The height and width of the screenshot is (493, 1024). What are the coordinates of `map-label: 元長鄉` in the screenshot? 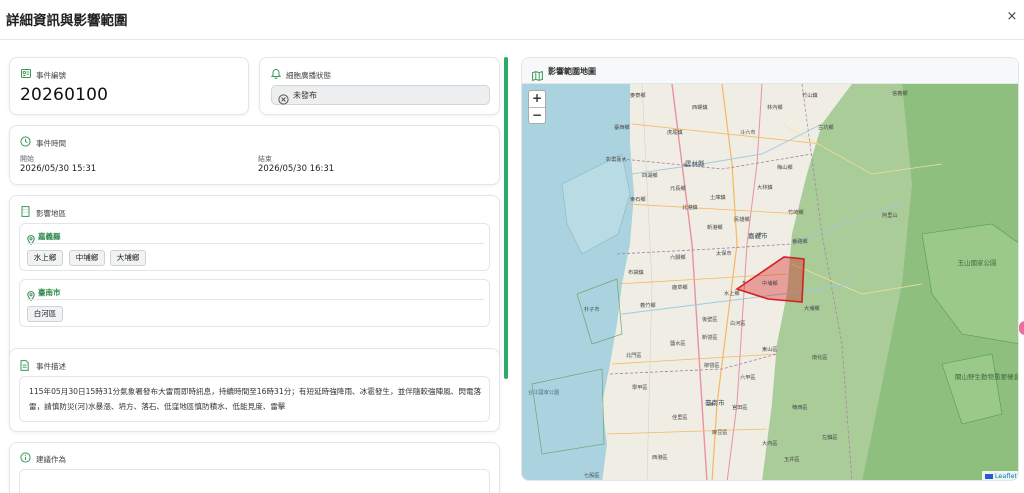 It's located at (678, 189).